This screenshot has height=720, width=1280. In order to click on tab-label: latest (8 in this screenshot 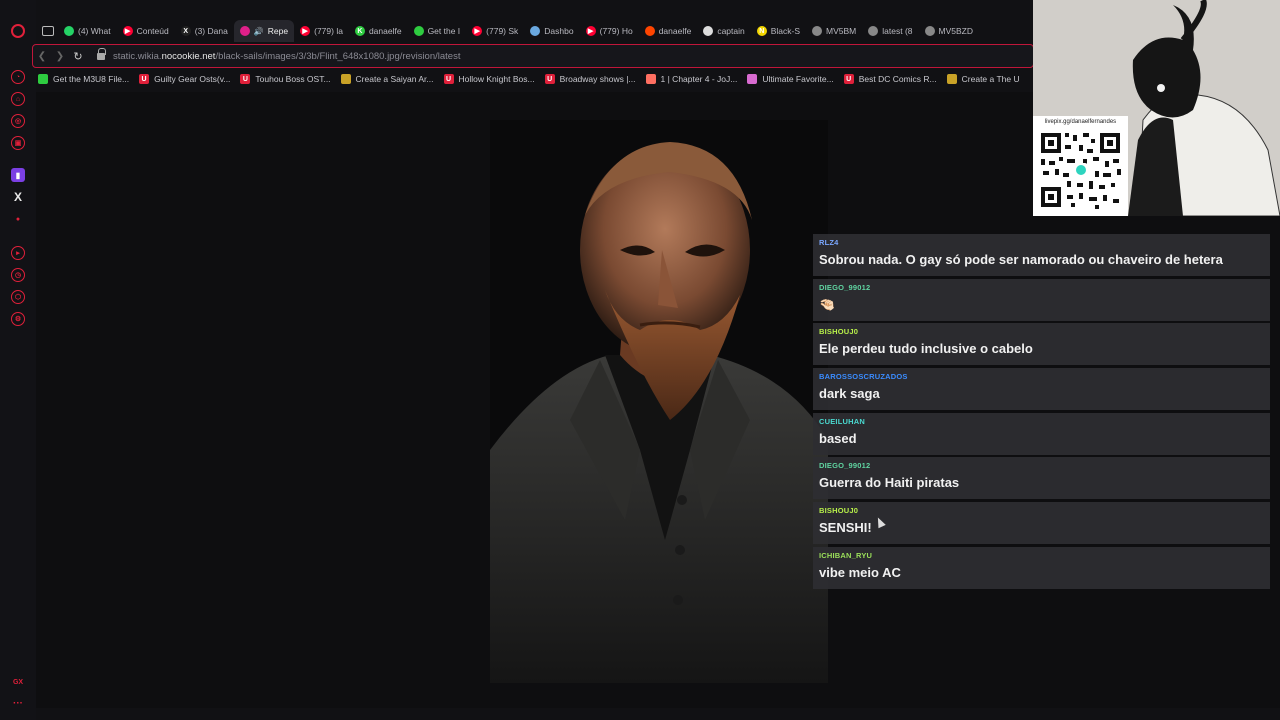, I will do `click(897, 31)`.